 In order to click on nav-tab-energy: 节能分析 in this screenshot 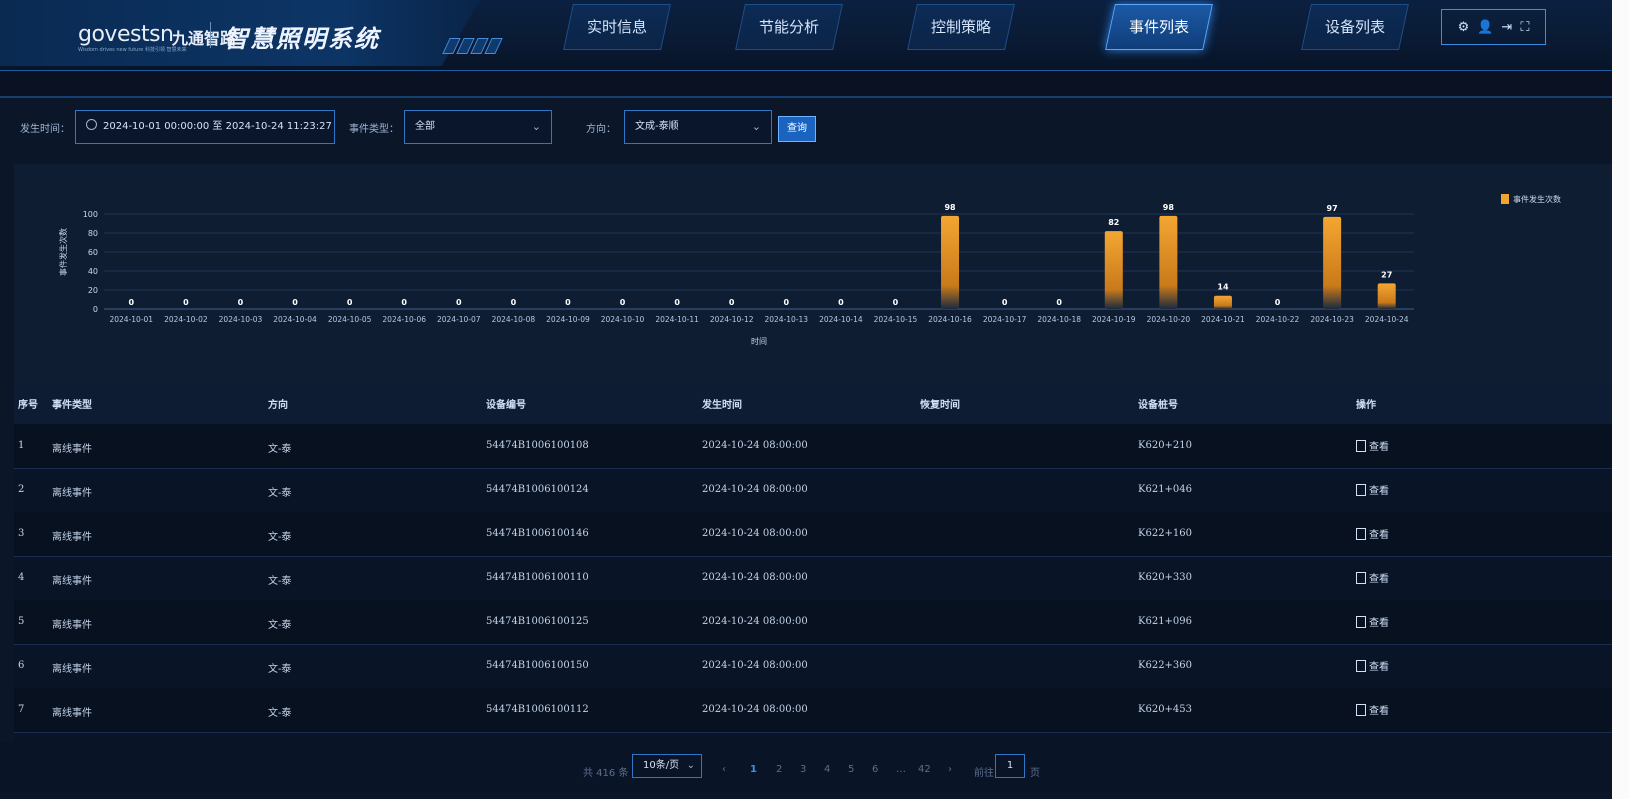, I will do `click(789, 27)`.